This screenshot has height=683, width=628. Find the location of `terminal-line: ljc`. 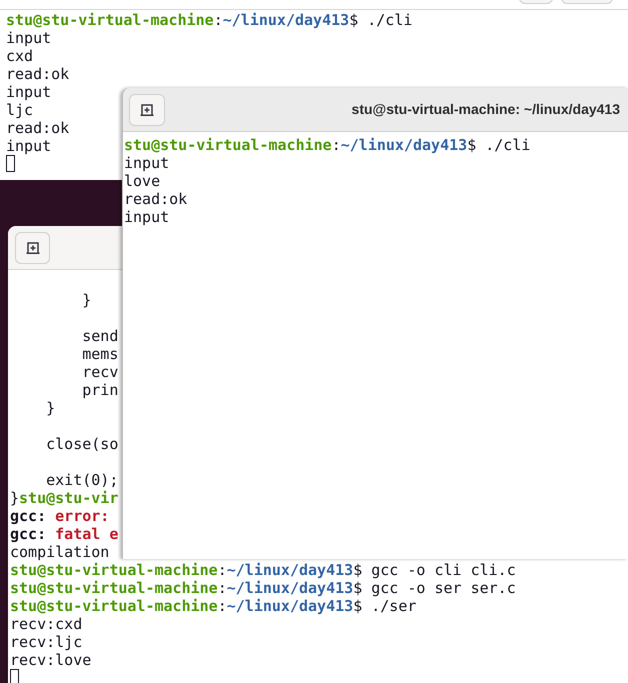

terminal-line: ljc is located at coordinates (20, 110).